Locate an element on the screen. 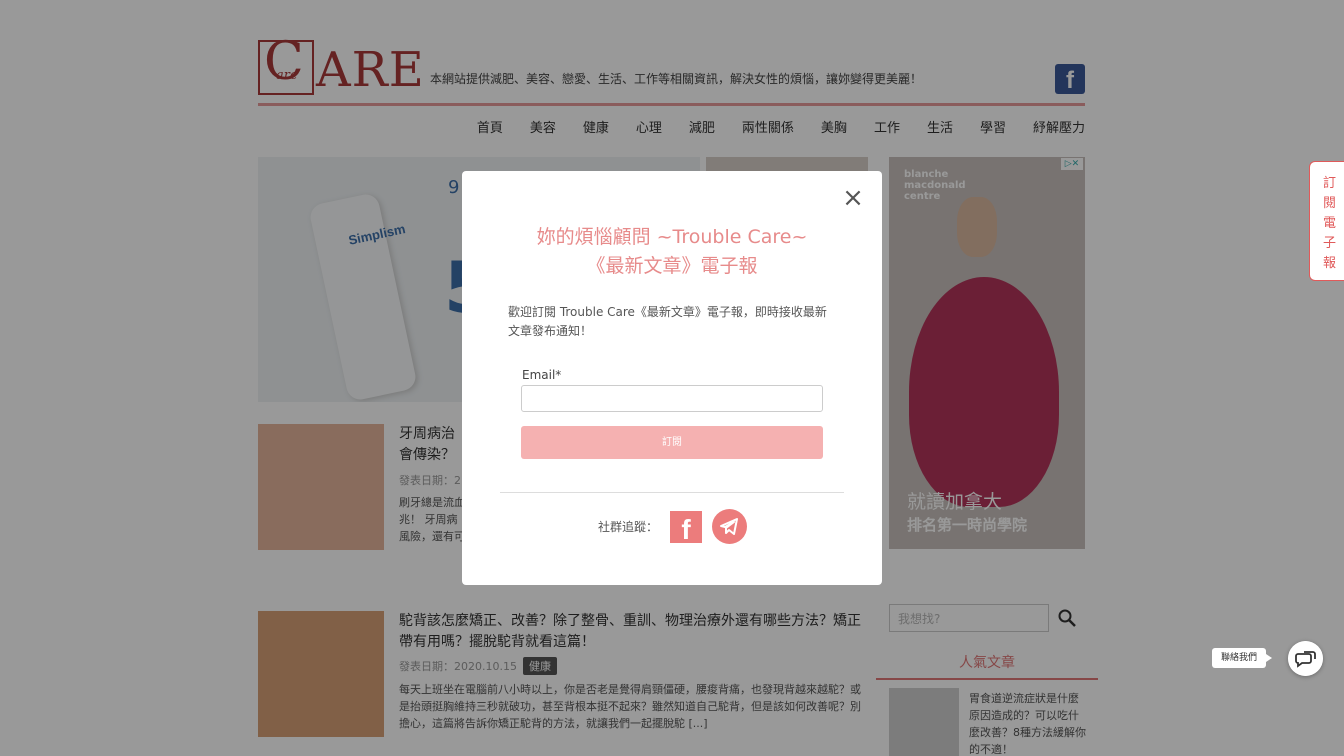 This screenshot has width=1344, height=756. subscribe-side-tab-char: 報 is located at coordinates (1329, 263).